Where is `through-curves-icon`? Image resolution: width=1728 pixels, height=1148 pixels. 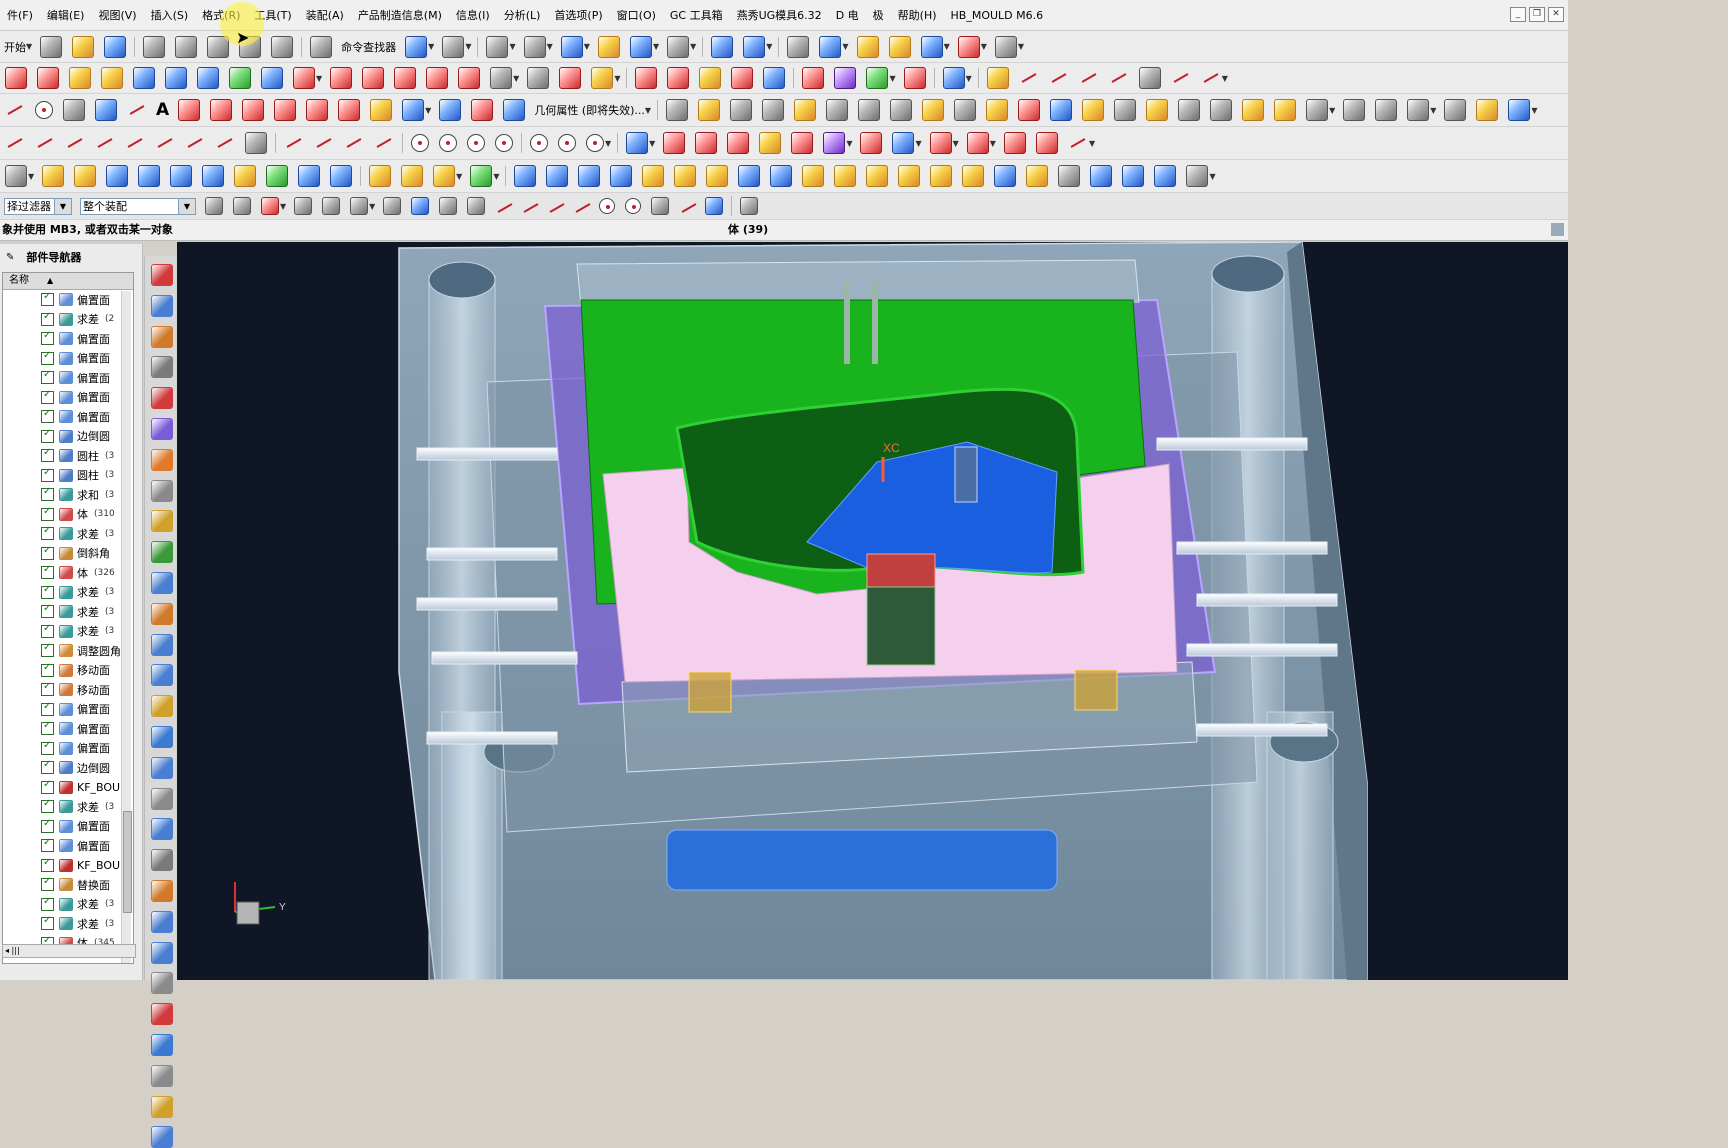
through-curves-icon is located at coordinates (112, 78).